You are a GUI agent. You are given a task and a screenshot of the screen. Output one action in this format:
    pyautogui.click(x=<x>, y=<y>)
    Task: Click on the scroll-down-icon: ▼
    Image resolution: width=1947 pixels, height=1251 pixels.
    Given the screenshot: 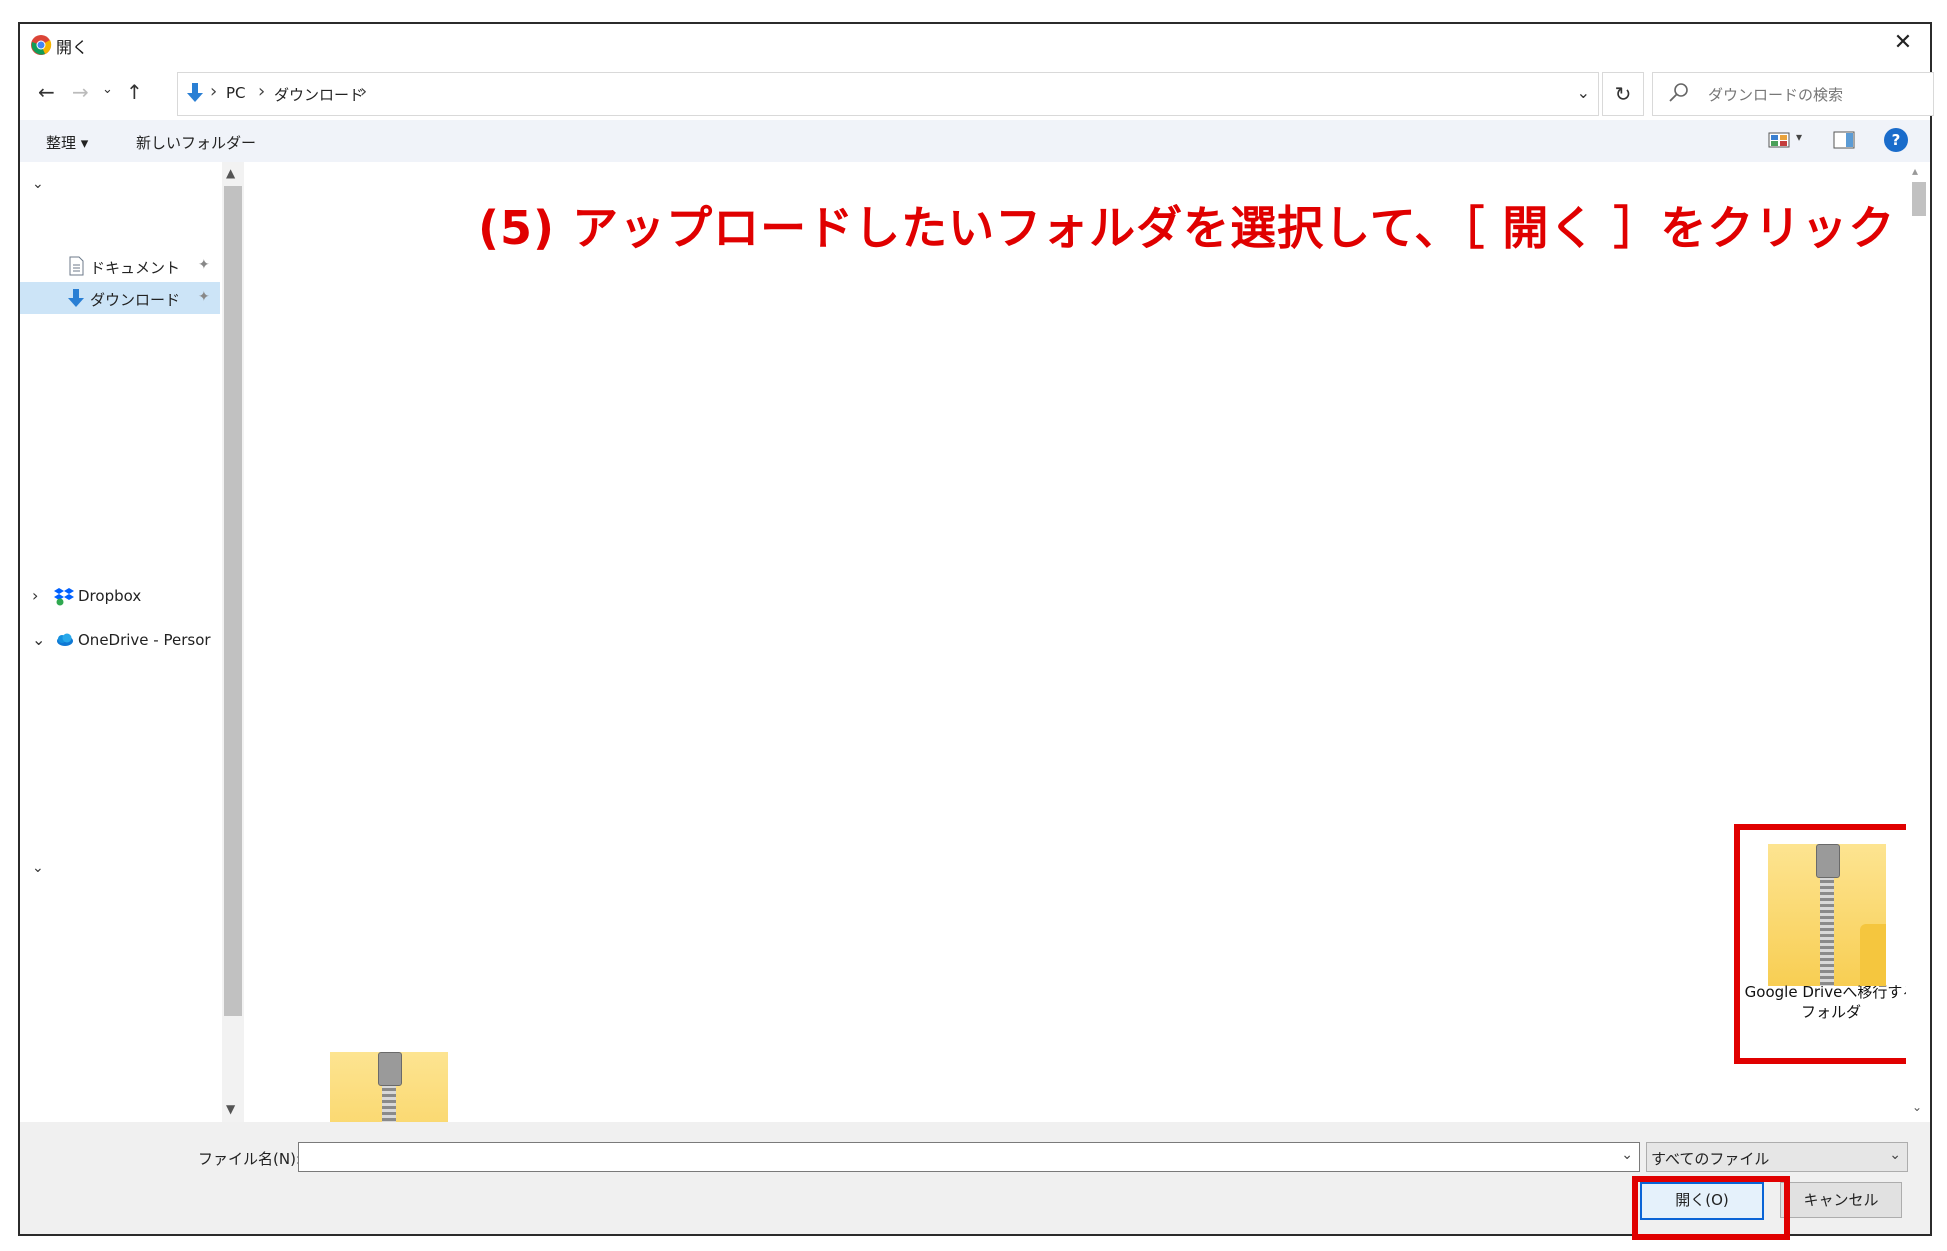 What is the action you would take?
    pyautogui.click(x=230, y=1109)
    